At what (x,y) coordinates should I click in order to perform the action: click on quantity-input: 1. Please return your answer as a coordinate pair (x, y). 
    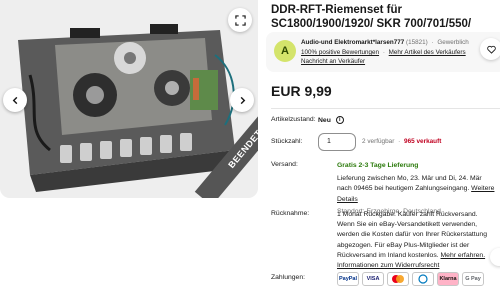
    Looking at the image, I should click on (337, 142).